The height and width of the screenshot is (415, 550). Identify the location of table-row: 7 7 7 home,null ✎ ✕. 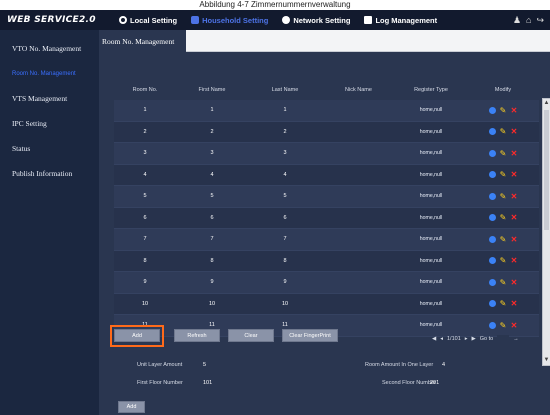
(326, 240).